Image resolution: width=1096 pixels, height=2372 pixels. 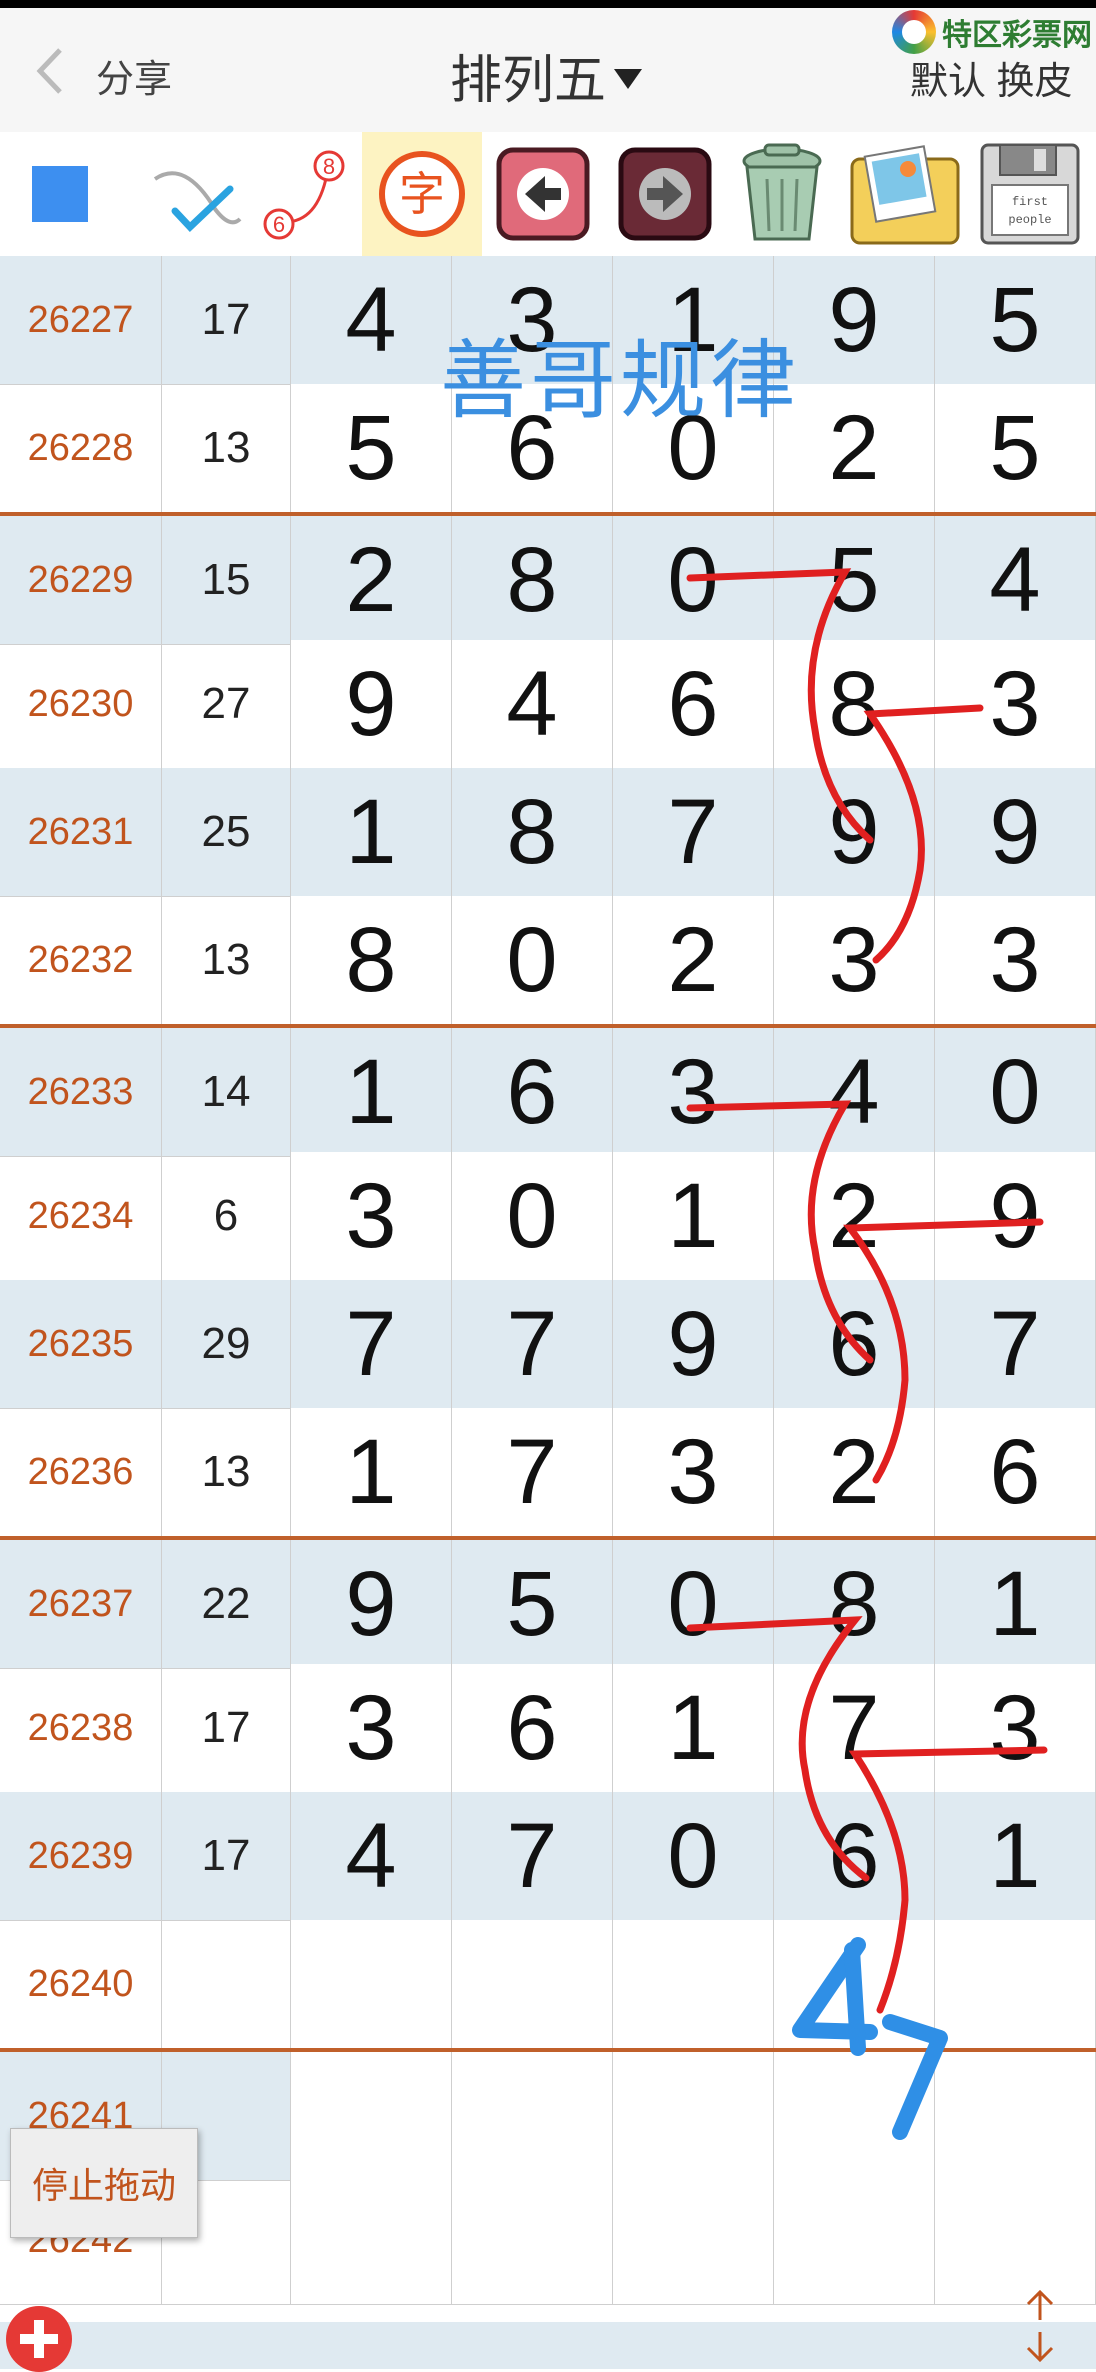 I want to click on share-button: 分享, so click(x=134, y=75).